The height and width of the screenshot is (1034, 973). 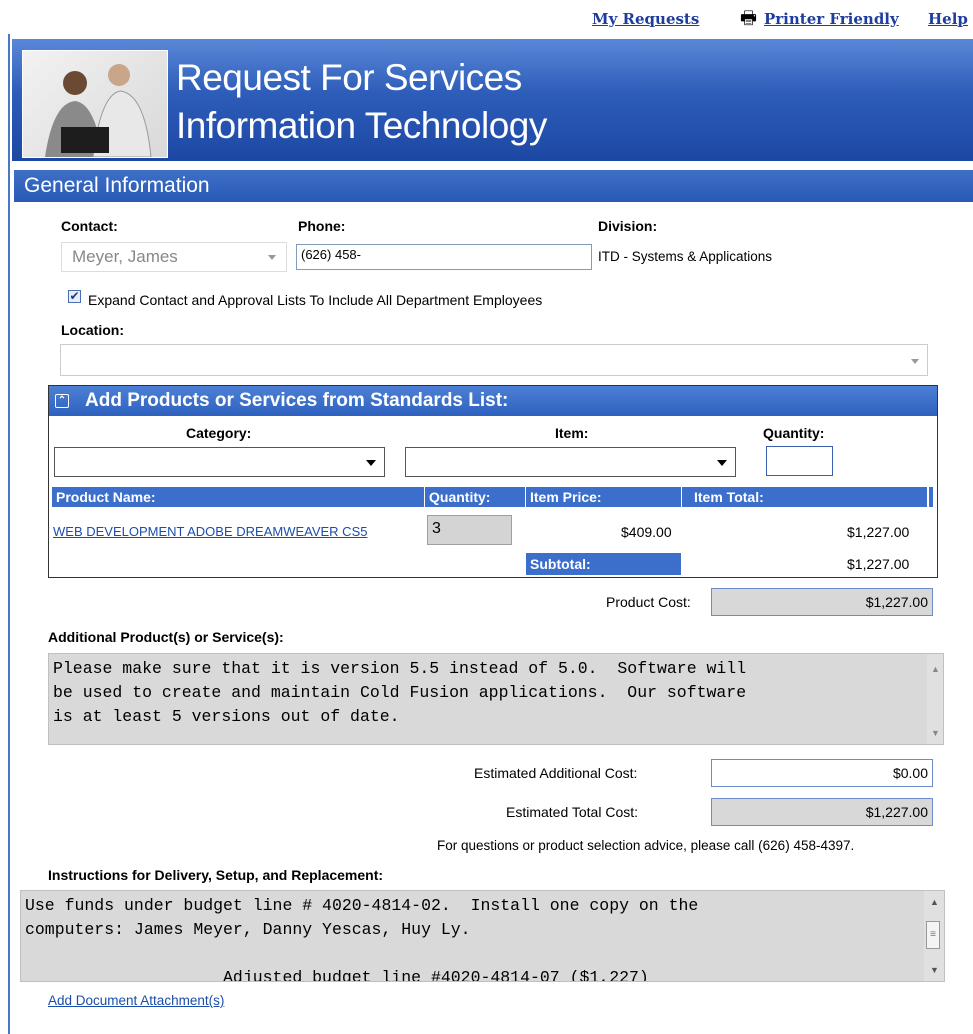 I want to click on help-link: Help, so click(x=948, y=19).